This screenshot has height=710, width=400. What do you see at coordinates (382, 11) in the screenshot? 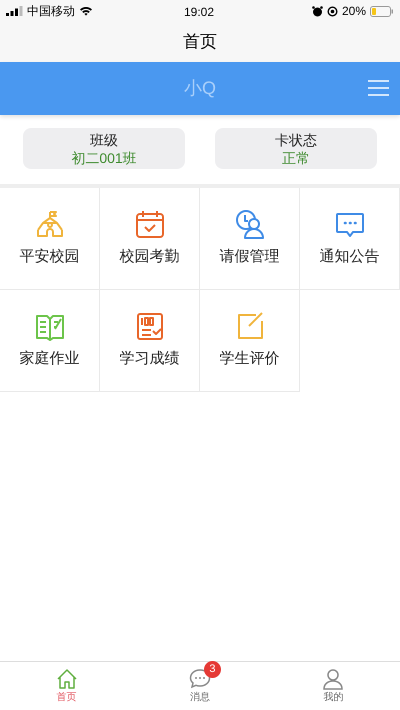
I see `battery-icon` at bounding box center [382, 11].